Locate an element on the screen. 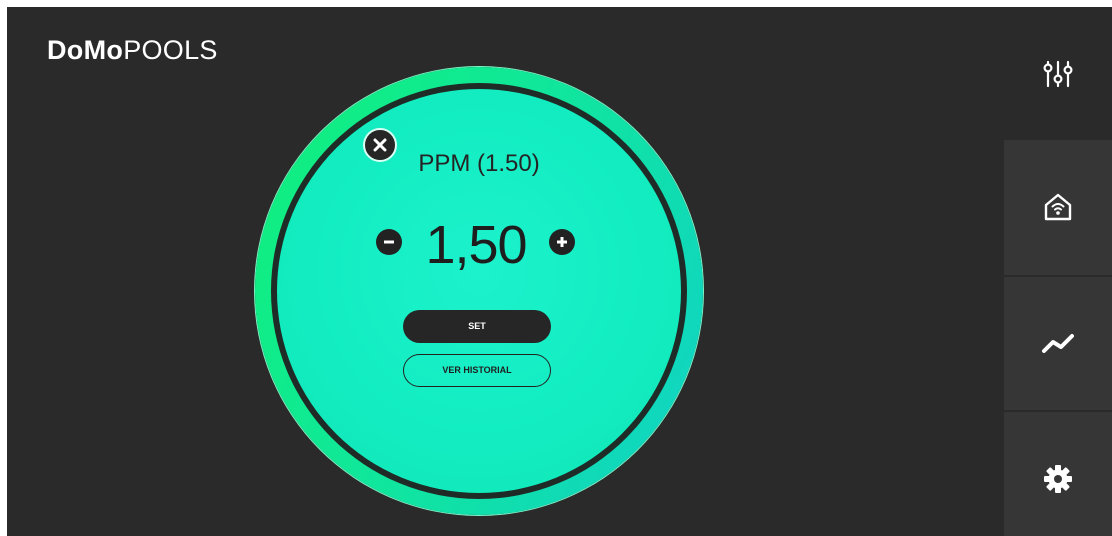 The image size is (1112, 536). plus-icon is located at coordinates (562, 242).